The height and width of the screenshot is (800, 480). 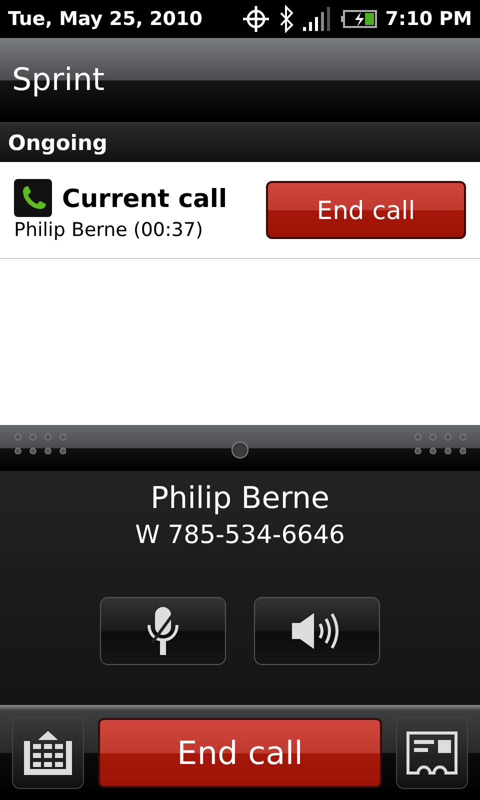 I want to click on muted-microphone-icon, so click(x=163, y=631).